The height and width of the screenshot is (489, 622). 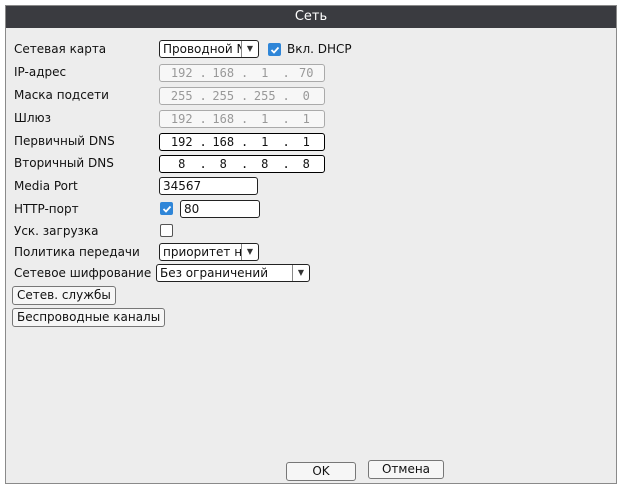 I want to click on primary-dns-label: Первичный DNS, so click(x=64, y=141).